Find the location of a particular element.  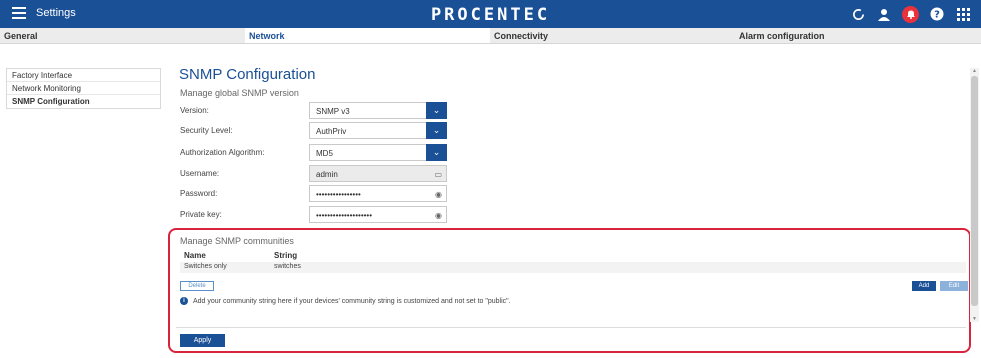

scrollbar-thumb is located at coordinates (974, 191).